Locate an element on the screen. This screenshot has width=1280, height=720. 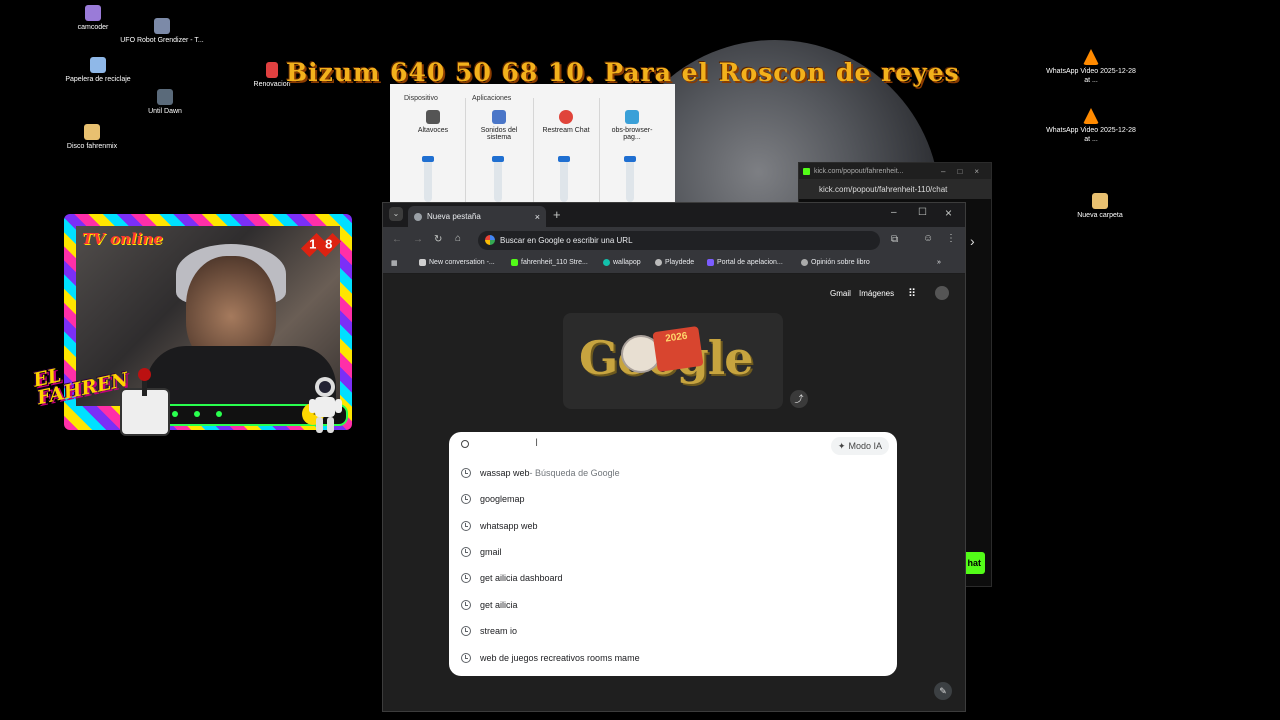
section-device: Dispositivo is located at coordinates (421, 98).